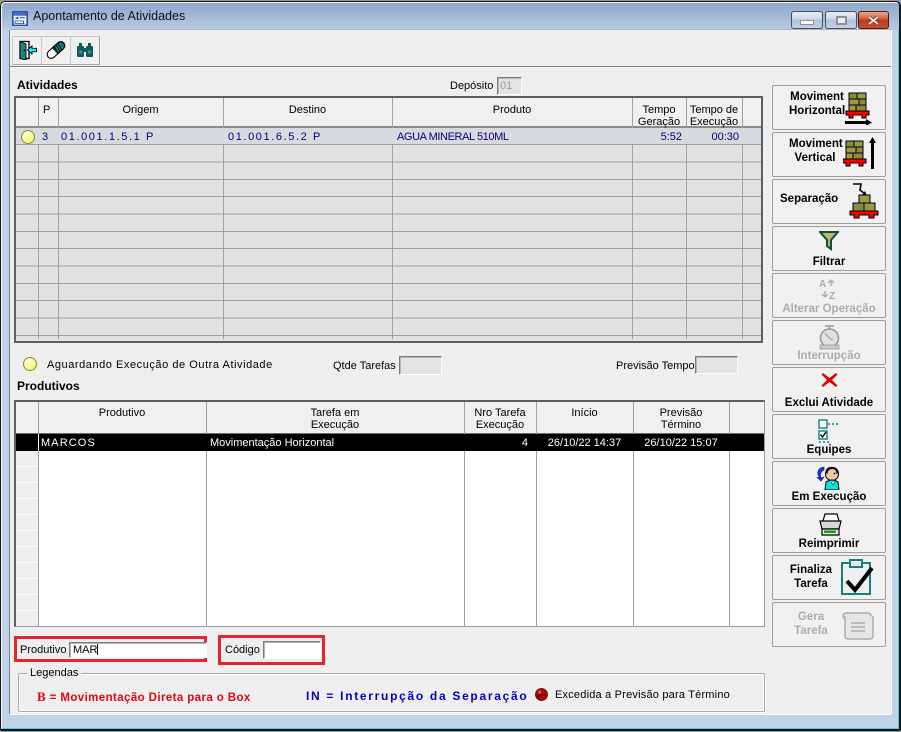 The height and width of the screenshot is (732, 901). What do you see at coordinates (832, 296) in the screenshot?
I see `svg-text: Z` at bounding box center [832, 296].